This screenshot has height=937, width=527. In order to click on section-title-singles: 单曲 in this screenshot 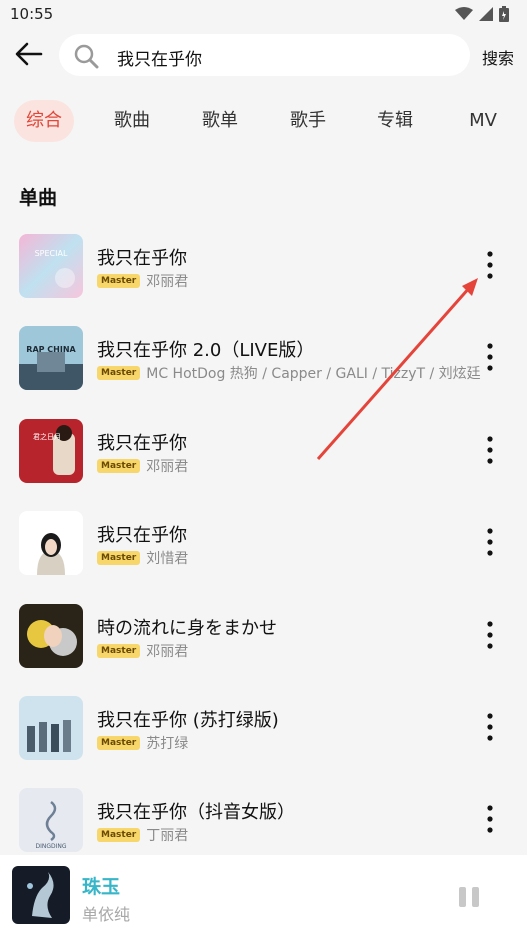, I will do `click(38, 198)`.